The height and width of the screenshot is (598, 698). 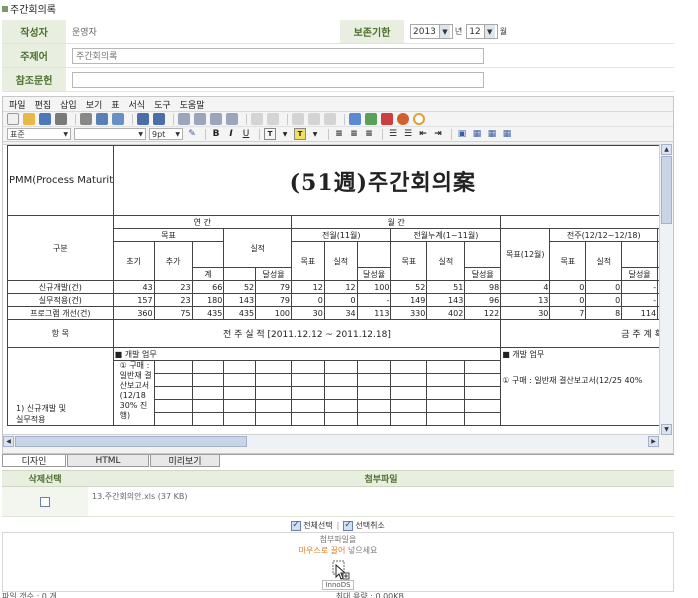 I want to click on window-title: 주간회의록, so click(x=33, y=10).